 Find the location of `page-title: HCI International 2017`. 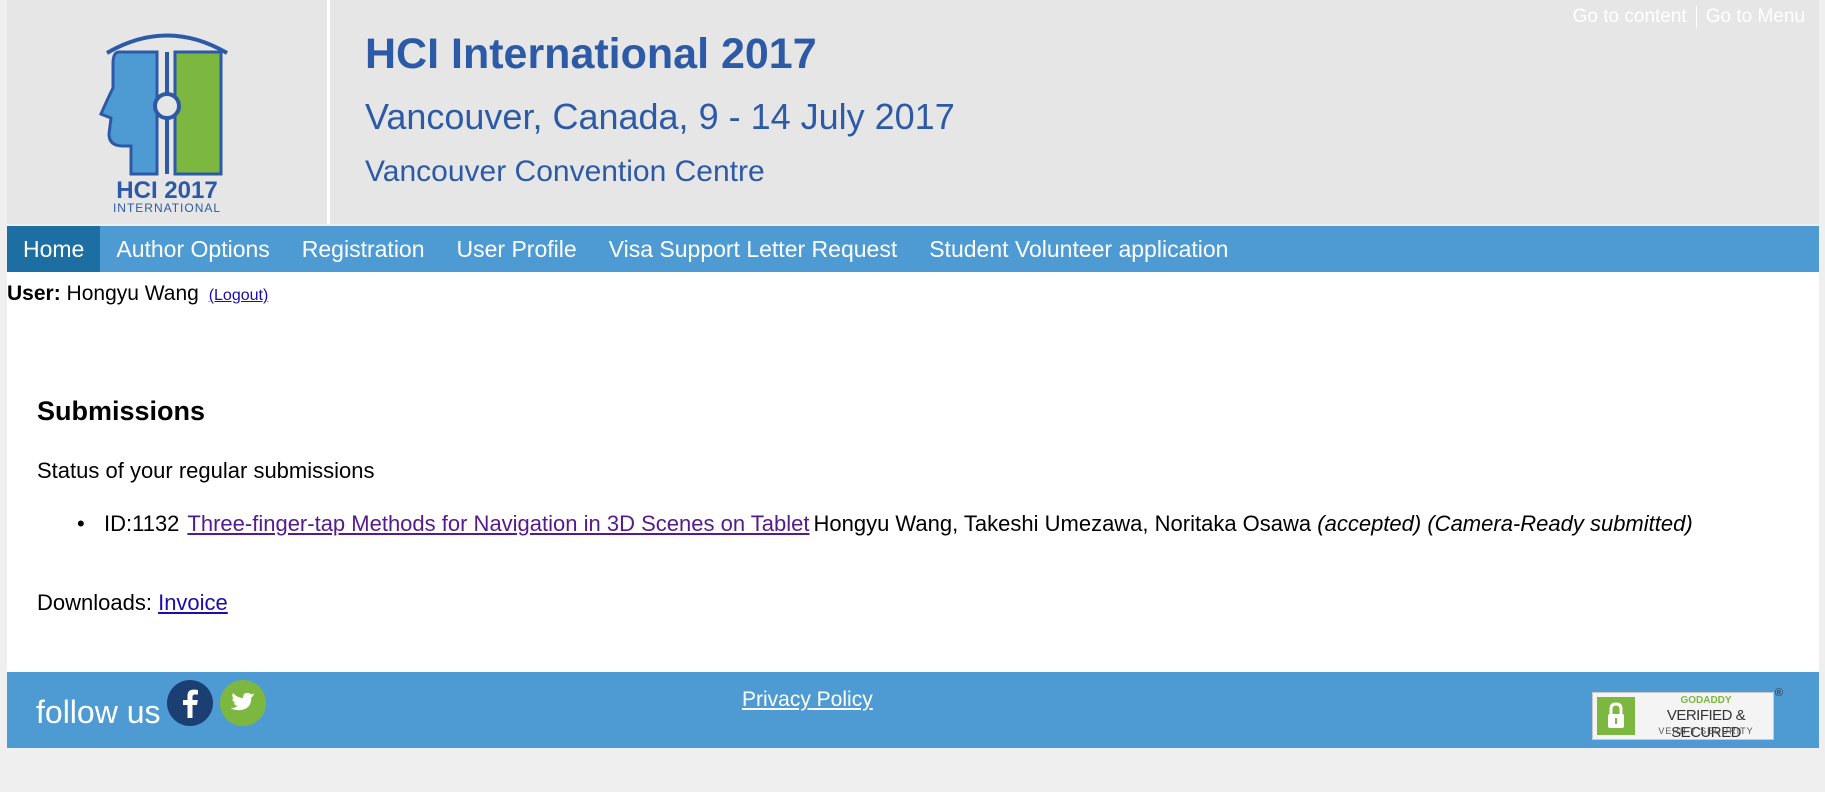

page-title: HCI International 2017 is located at coordinates (591, 54).